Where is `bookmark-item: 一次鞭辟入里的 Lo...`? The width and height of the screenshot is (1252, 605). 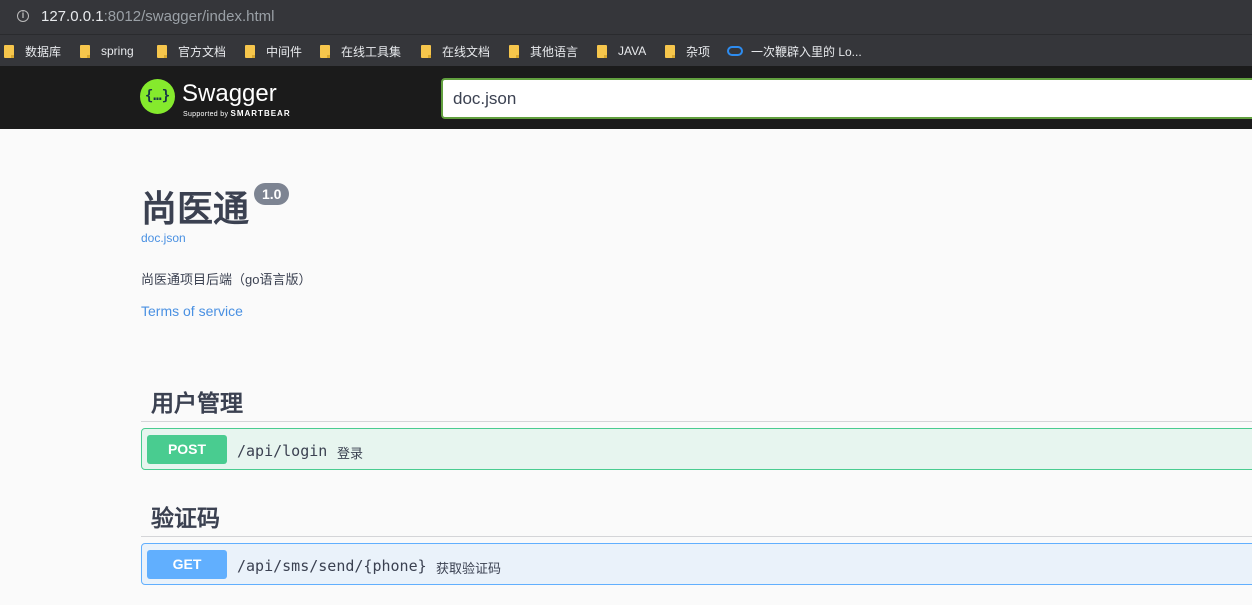 bookmark-item: 一次鞭辟入里的 Lo... is located at coordinates (794, 51).